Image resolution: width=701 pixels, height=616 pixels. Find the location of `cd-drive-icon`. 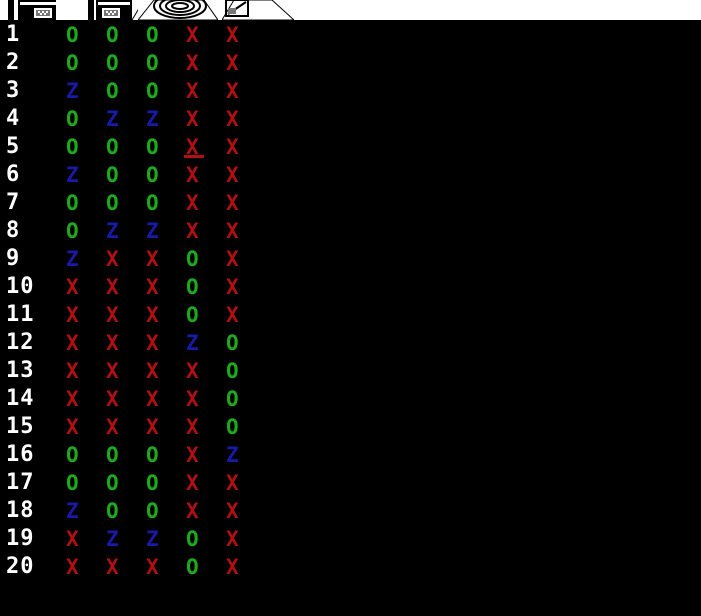

cd-drive-icon is located at coordinates (178, 10).